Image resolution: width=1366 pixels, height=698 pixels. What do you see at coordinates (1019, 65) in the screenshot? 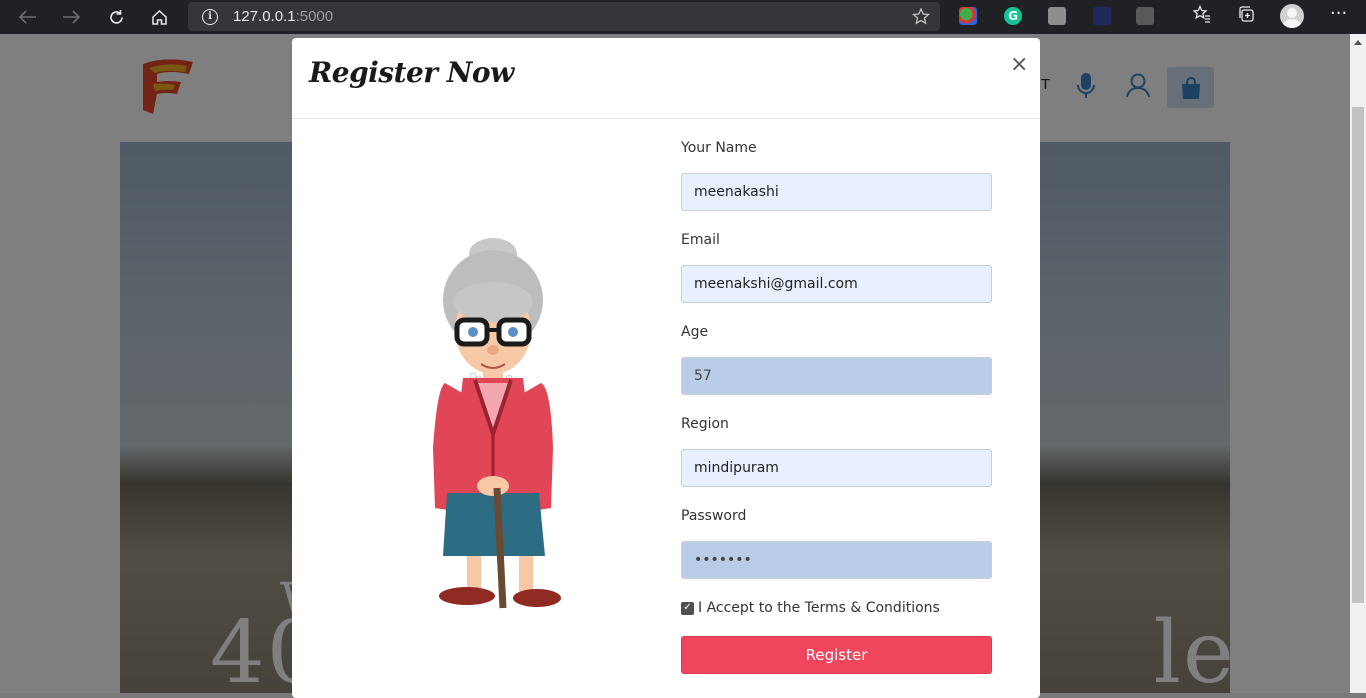
I see `close-button: ×` at bounding box center [1019, 65].